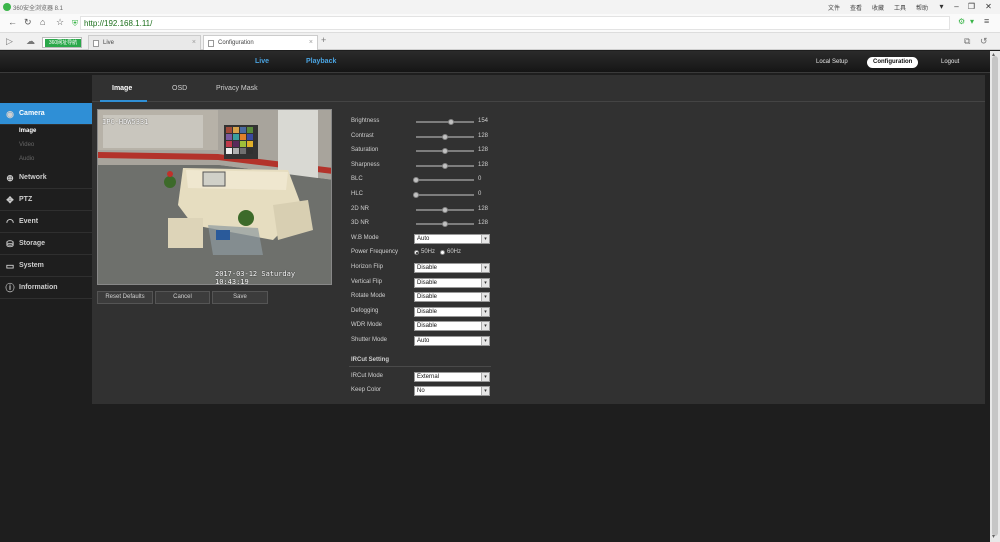  What do you see at coordinates (511, 23) in the screenshot?
I see `url-input: ⛨ http://192.168.1.11/` at bounding box center [511, 23].